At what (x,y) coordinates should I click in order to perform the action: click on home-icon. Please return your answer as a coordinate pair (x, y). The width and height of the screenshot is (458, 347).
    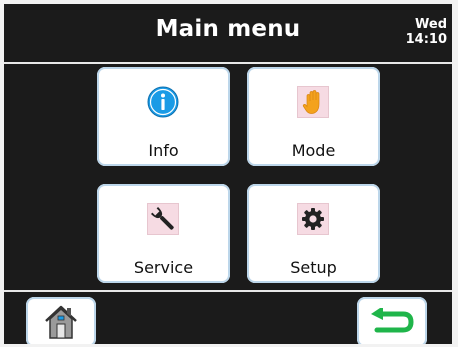
    Looking at the image, I should click on (61, 322).